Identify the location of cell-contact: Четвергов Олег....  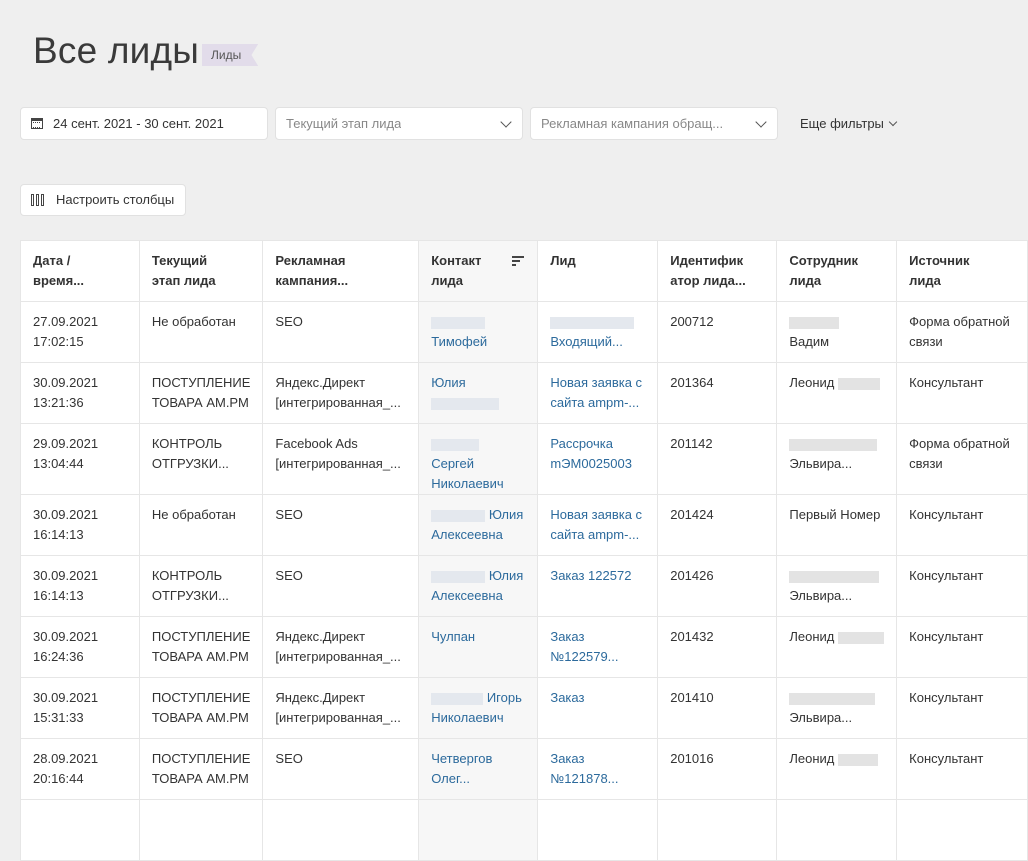
(478, 769).